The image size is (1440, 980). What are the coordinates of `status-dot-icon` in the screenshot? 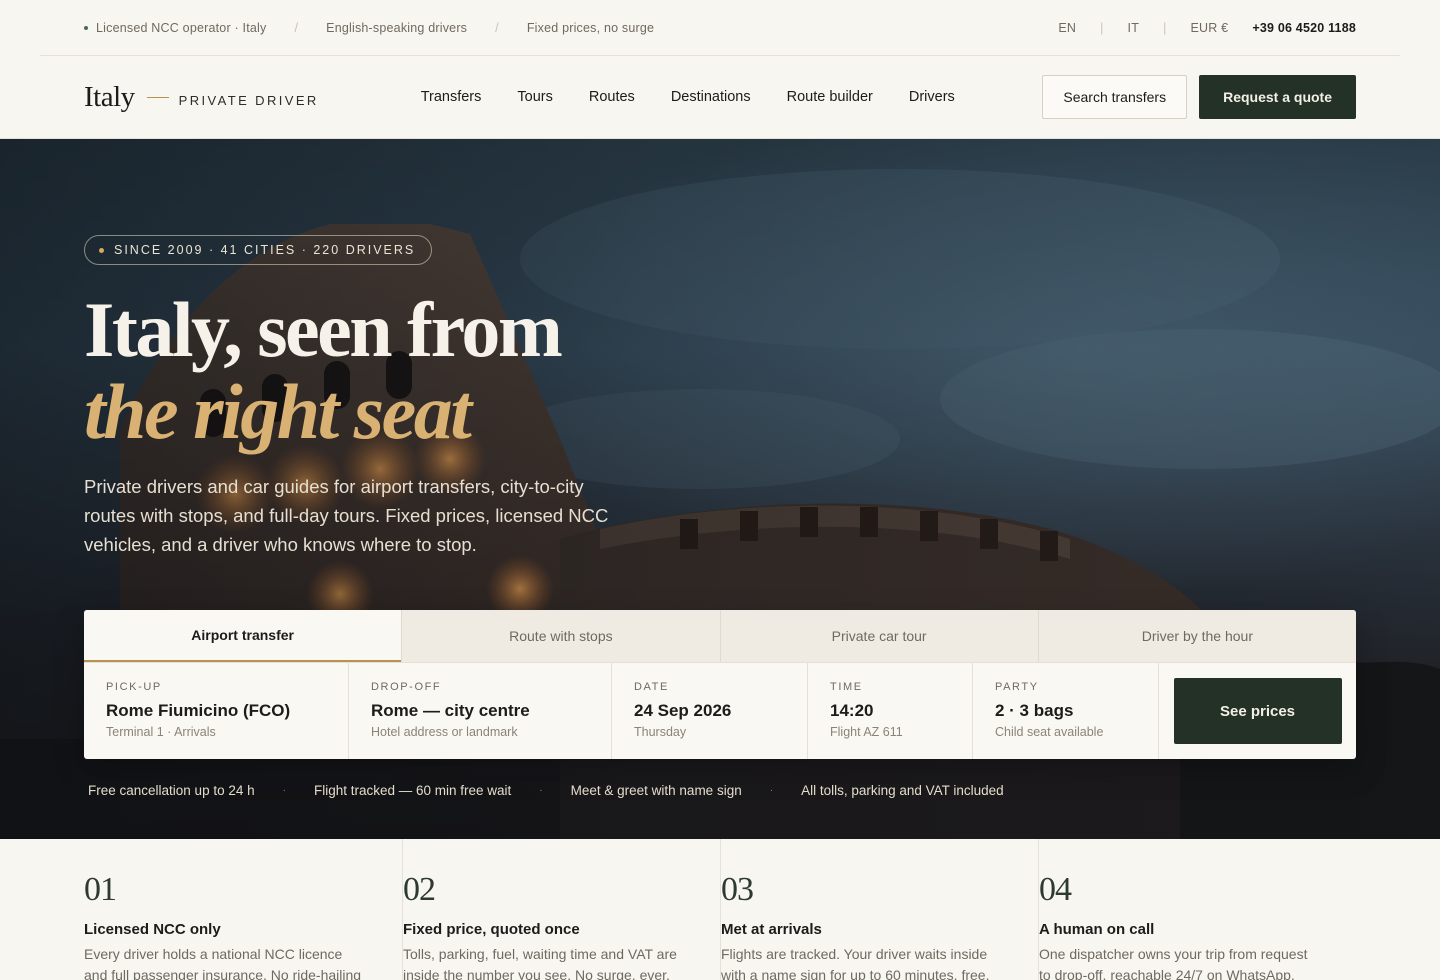 It's located at (86, 27).